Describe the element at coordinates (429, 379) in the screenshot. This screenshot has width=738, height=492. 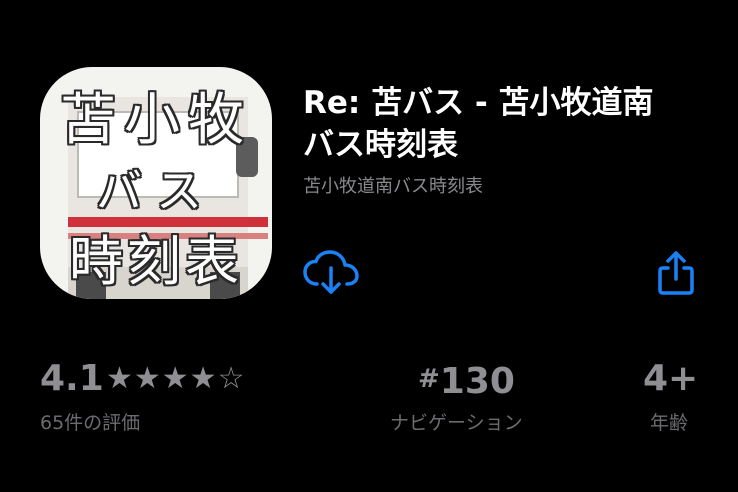
I see `rank-hash: #` at that location.